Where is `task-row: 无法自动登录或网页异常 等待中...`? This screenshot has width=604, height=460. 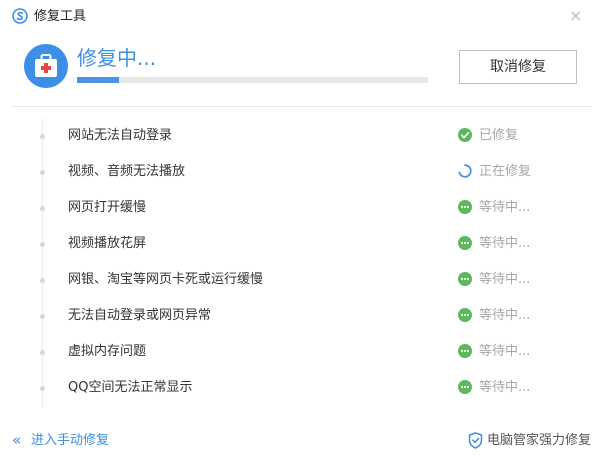
task-row: 无法自动登录或网页异常 等待中... is located at coordinates (302, 316).